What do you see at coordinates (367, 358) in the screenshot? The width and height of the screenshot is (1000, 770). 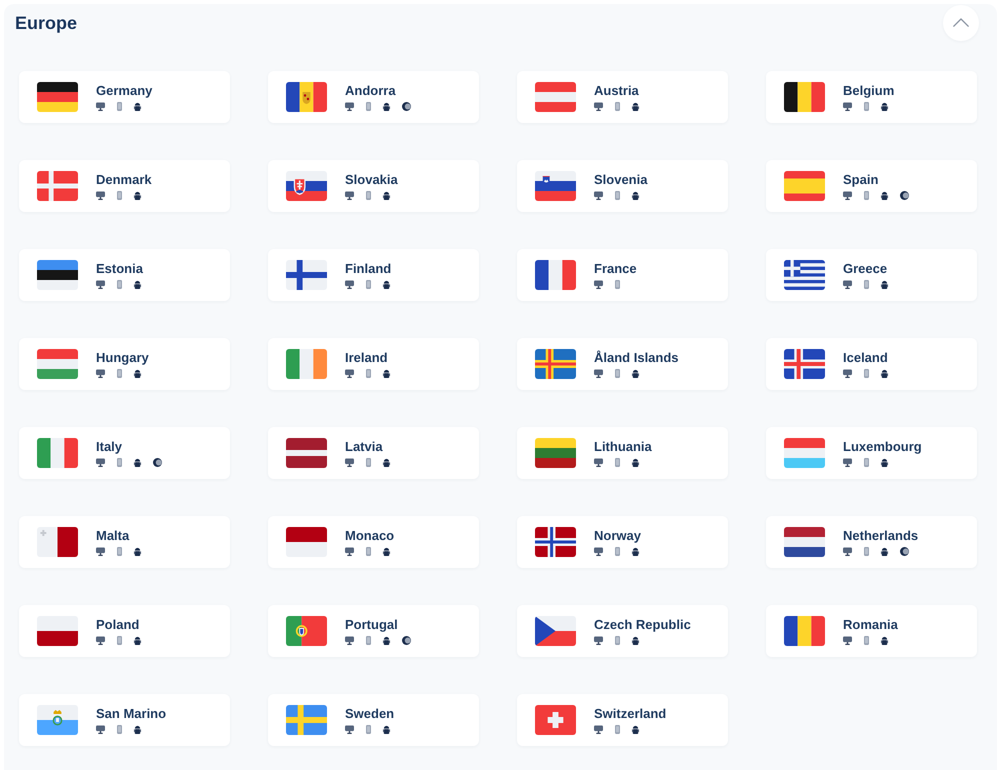 I see `country-name: Ireland` at bounding box center [367, 358].